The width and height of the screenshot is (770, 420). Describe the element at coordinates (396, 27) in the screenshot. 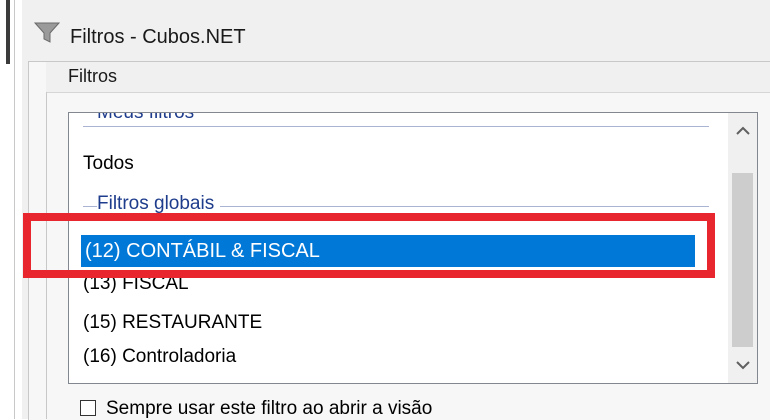

I see `title-bar: Filtros - Cubos.NET` at that location.